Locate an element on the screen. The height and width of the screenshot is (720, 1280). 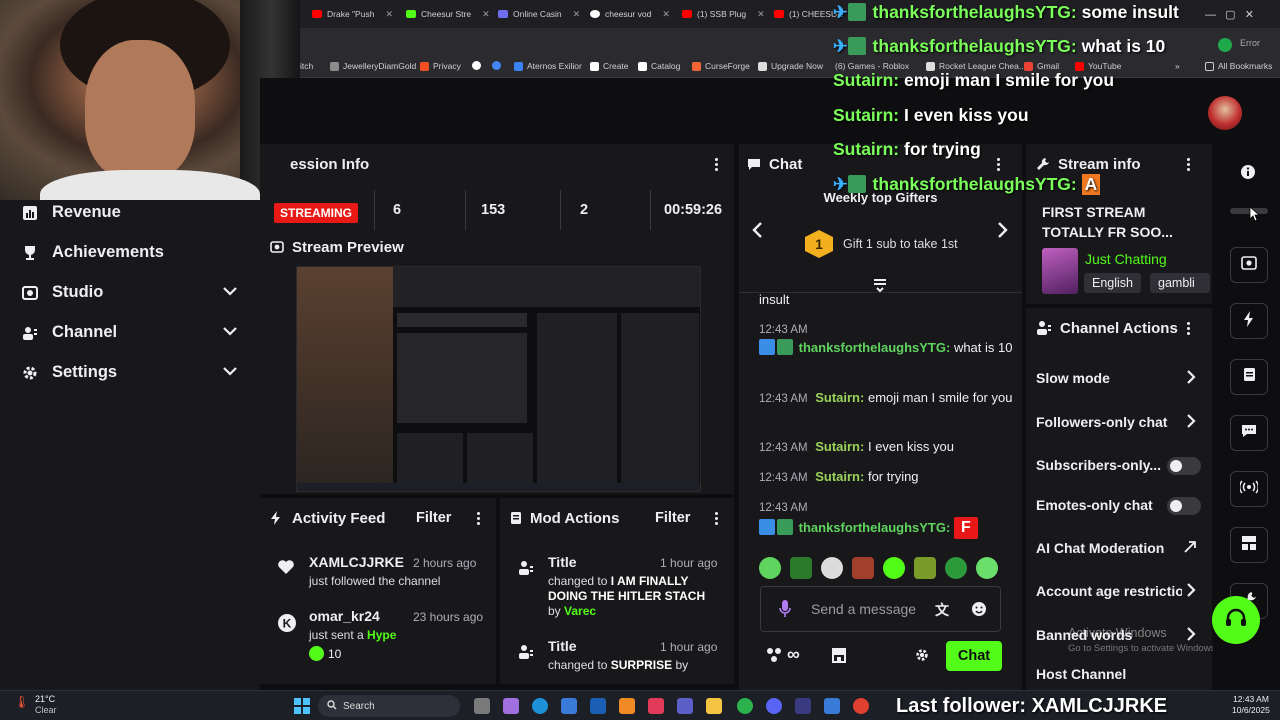
chevron-right-icon is located at coordinates (1003, 230).